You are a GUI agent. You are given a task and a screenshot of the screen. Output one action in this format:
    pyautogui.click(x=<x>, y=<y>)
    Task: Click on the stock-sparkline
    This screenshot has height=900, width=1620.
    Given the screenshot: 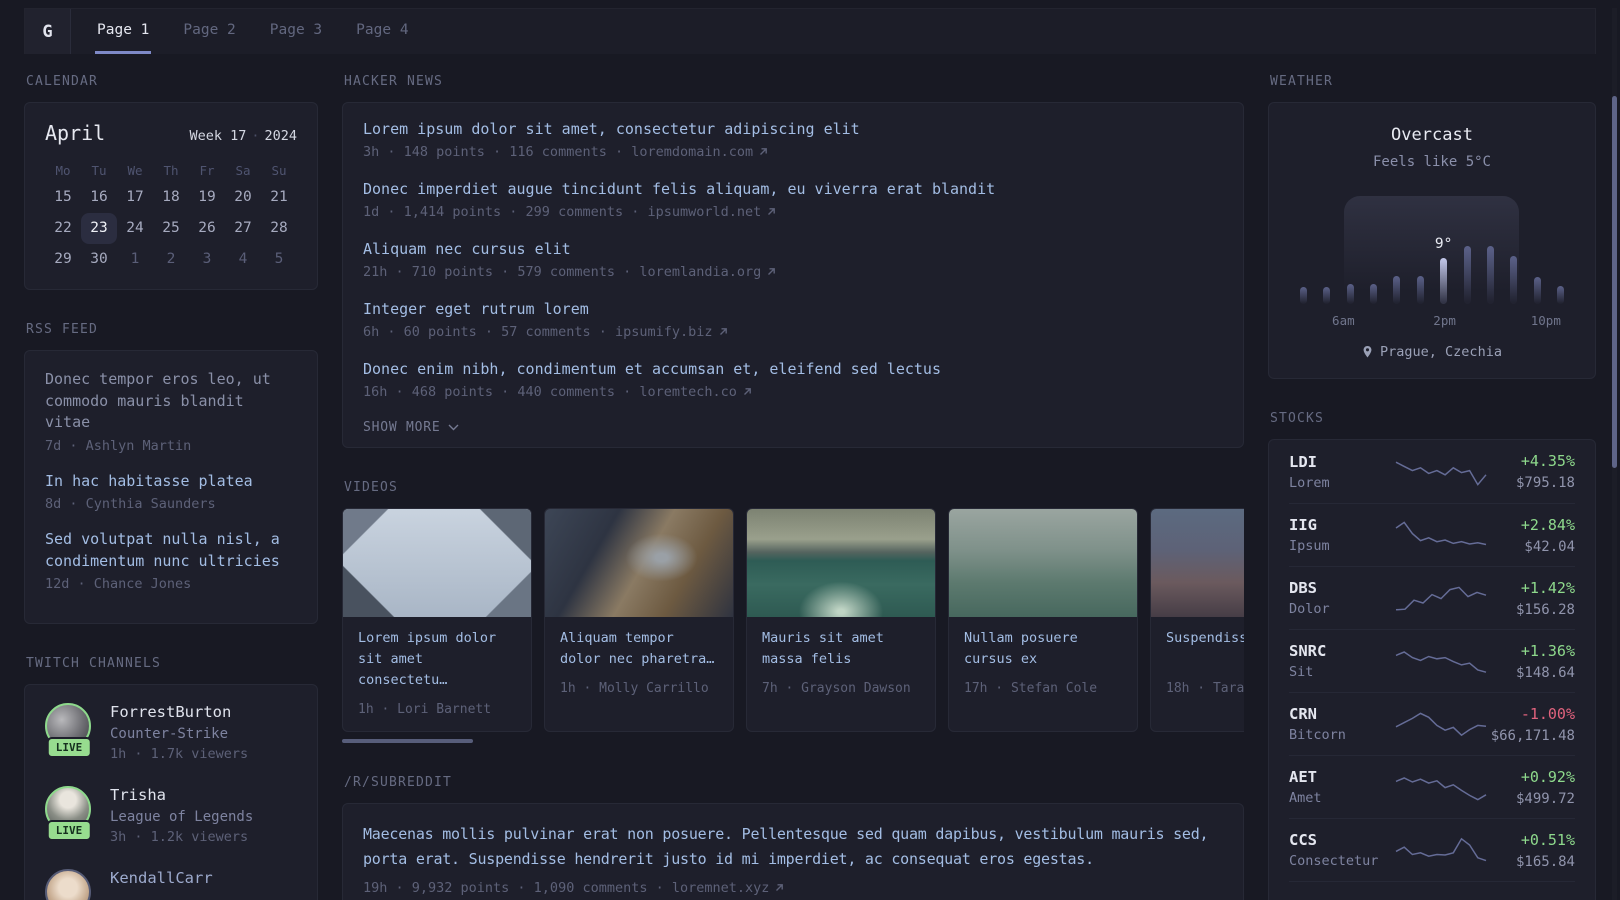 What is the action you would take?
    pyautogui.click(x=1441, y=598)
    